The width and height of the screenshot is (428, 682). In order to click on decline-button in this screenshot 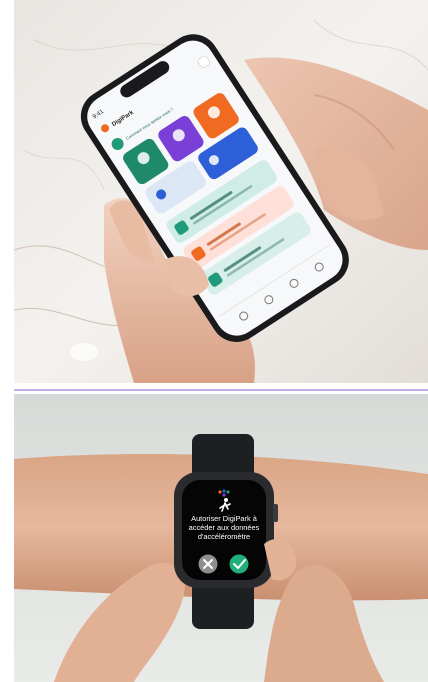, I will do `click(208, 564)`.